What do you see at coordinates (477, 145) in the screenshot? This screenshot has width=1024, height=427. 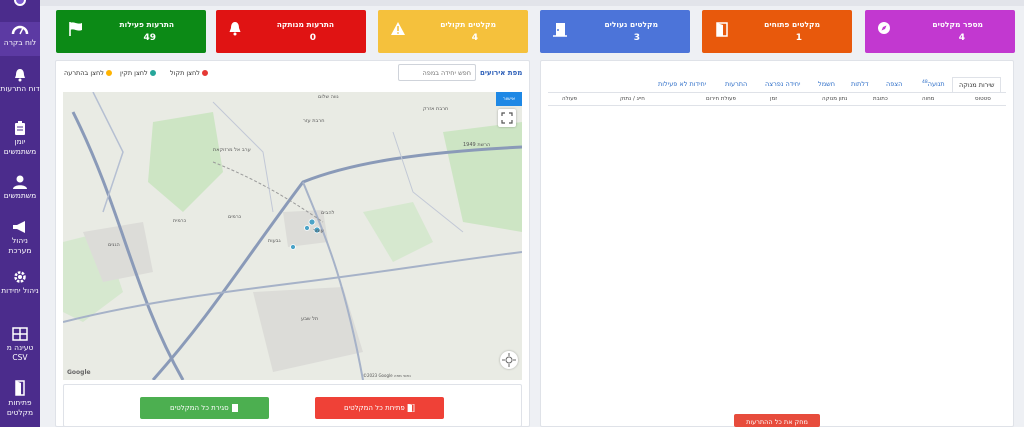 I see `map-place-label: הרשת 1949` at bounding box center [477, 145].